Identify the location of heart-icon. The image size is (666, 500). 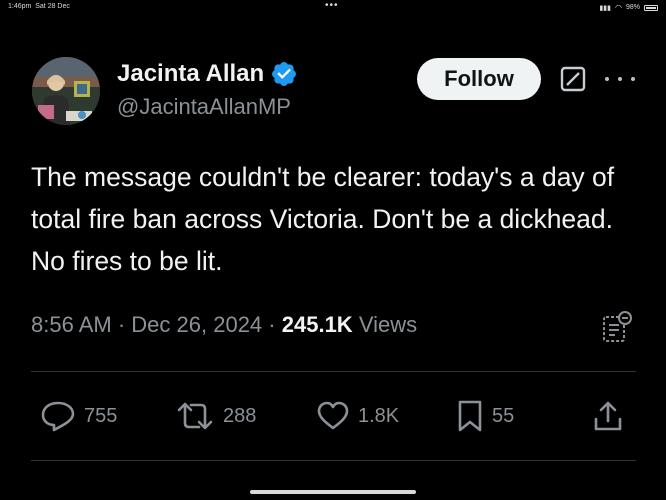
(333, 415).